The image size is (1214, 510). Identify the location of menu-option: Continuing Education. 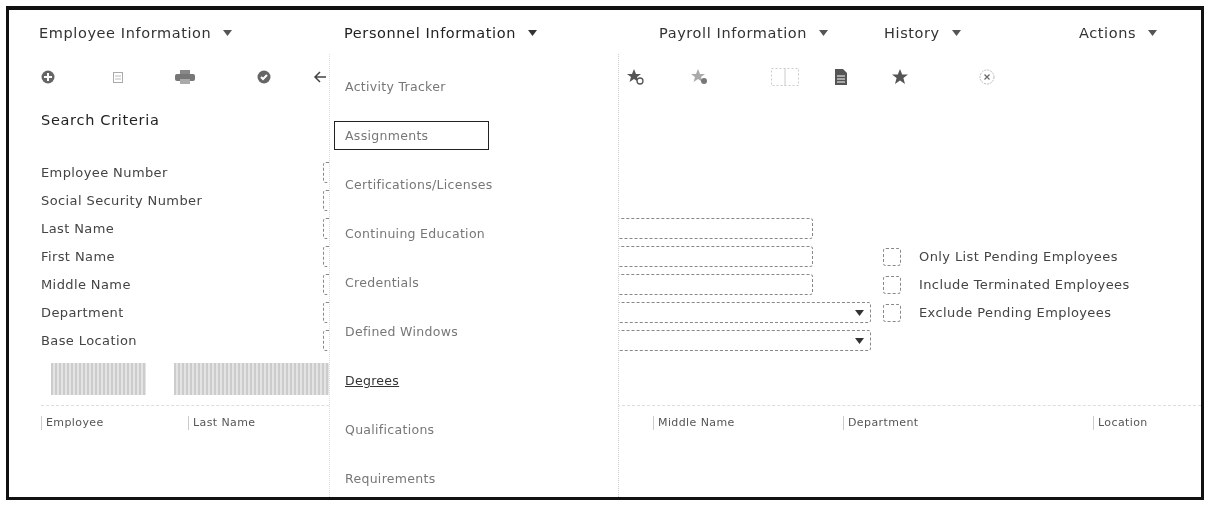
(476, 233).